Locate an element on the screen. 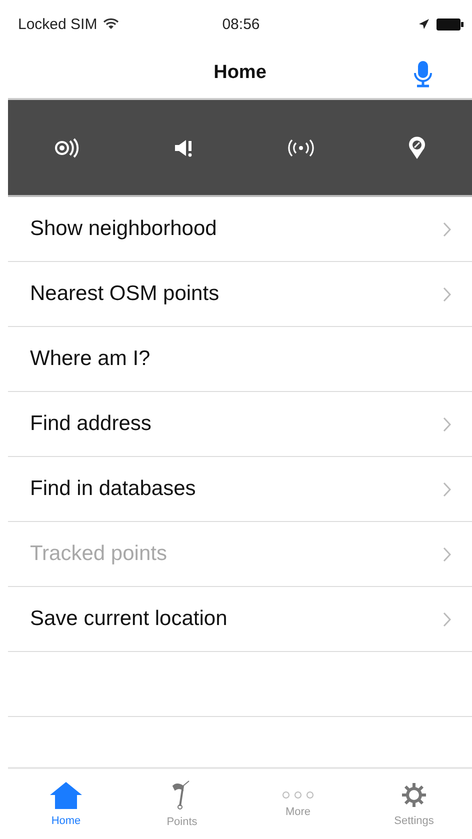 The width and height of the screenshot is (472, 839). radar-icon is located at coordinates (67, 147).